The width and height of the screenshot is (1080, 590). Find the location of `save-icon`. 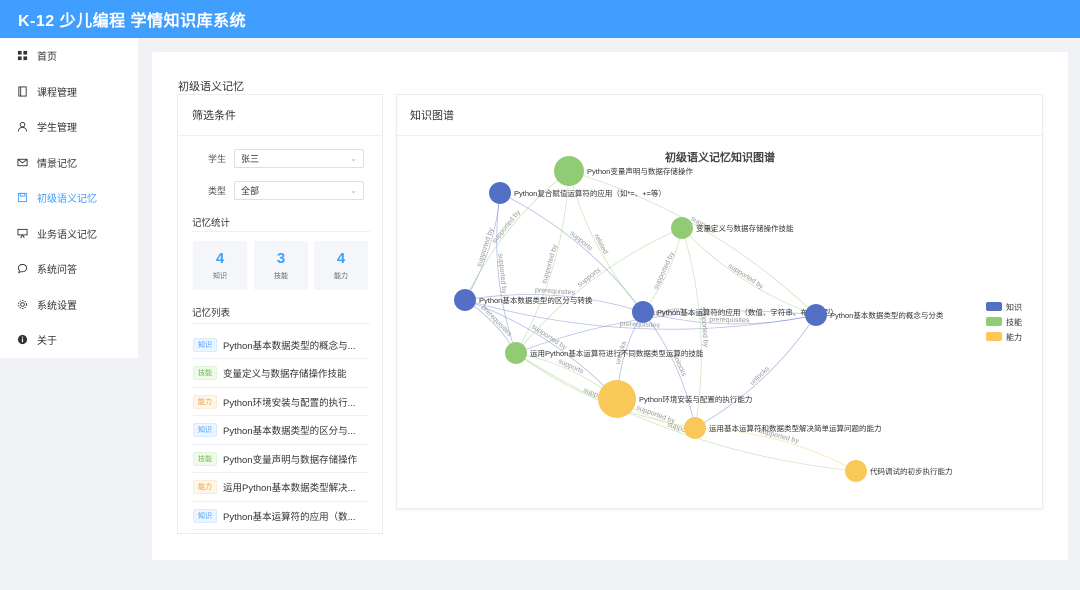

save-icon is located at coordinates (22, 198).